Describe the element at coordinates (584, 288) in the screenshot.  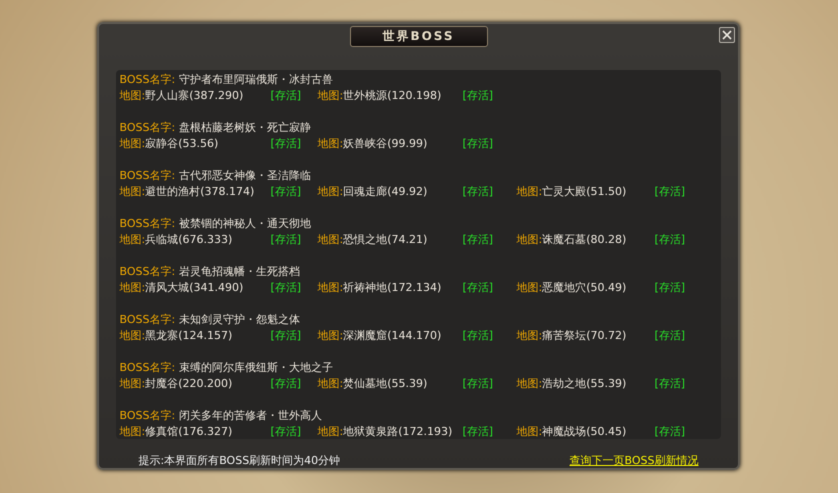
I see `map-name: 恶魔地穴(50.49)` at that location.